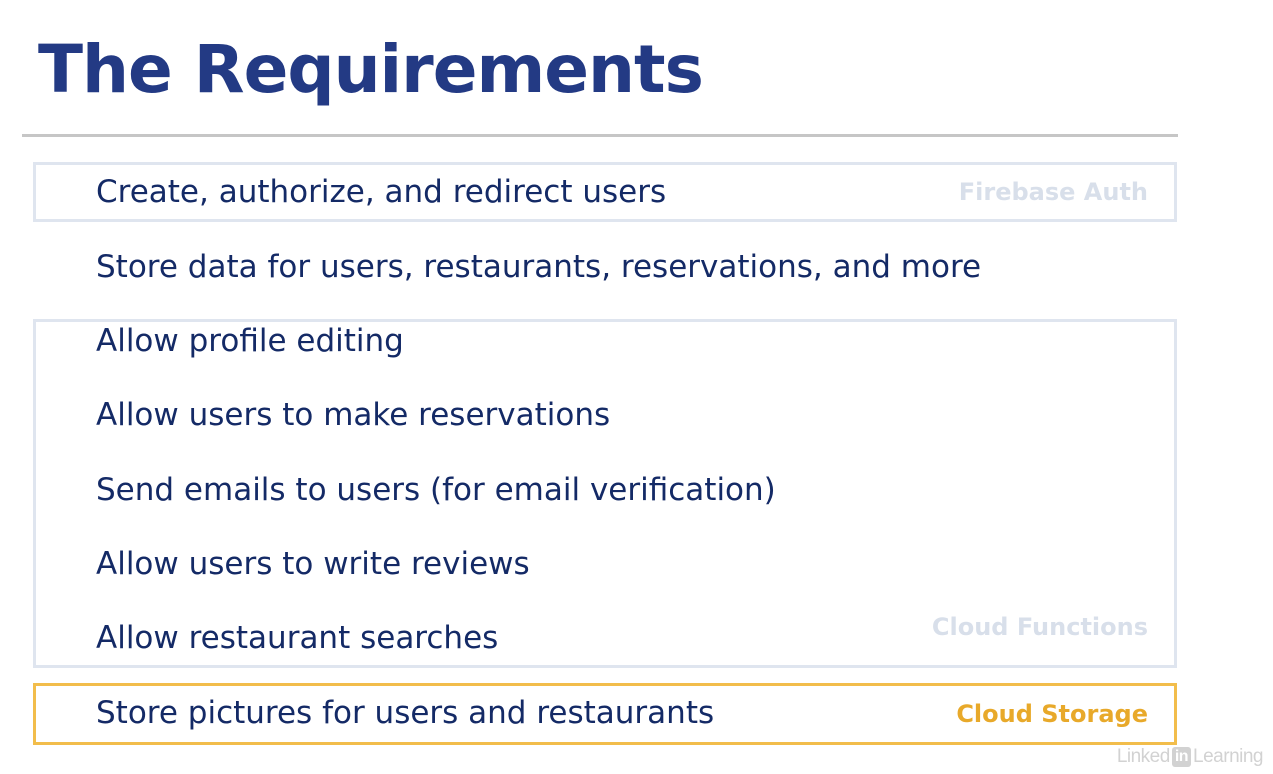 The image size is (1273, 774). What do you see at coordinates (353, 415) in the screenshot?
I see `requirement-item: Allow users to make reservations` at bounding box center [353, 415].